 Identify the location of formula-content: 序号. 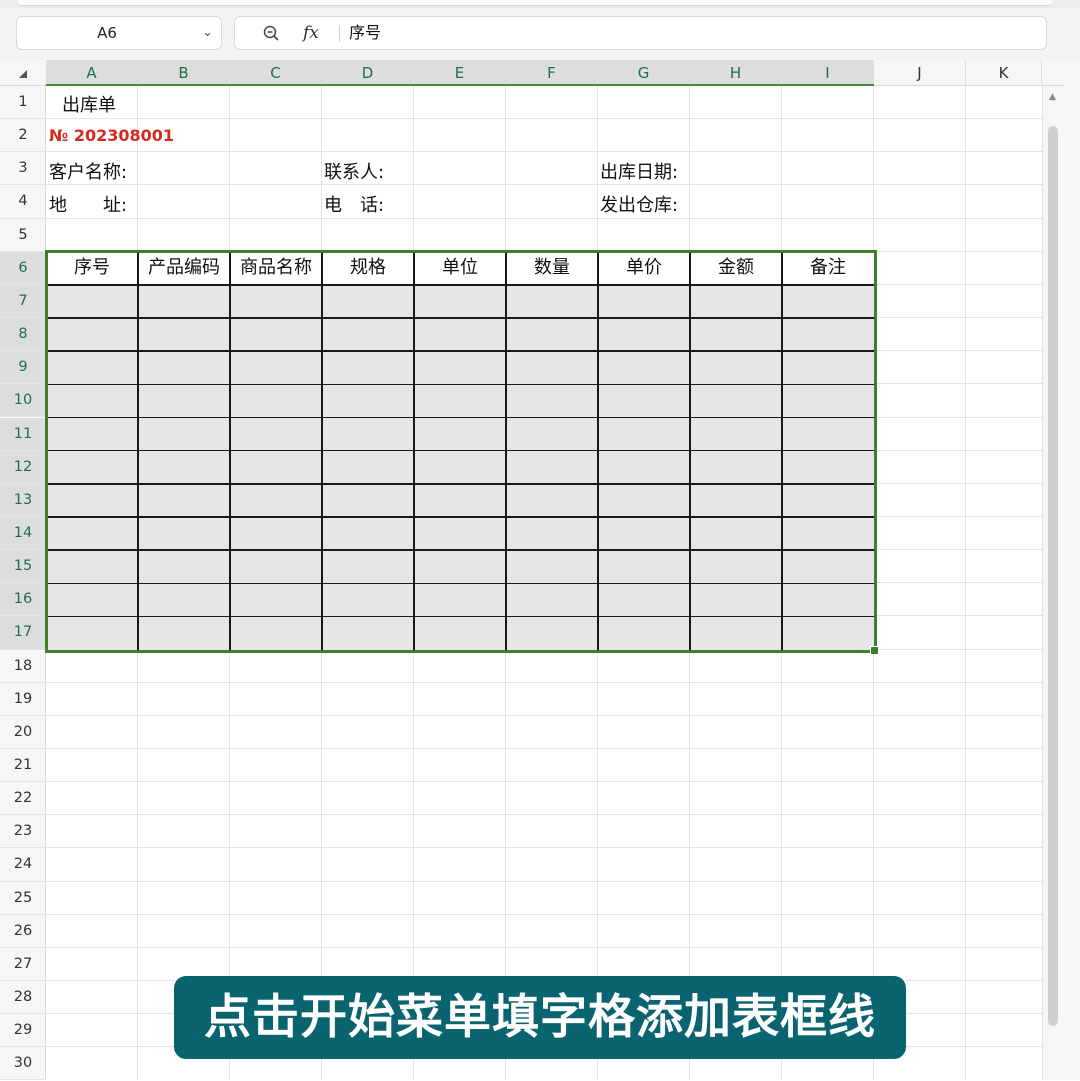
(365, 33).